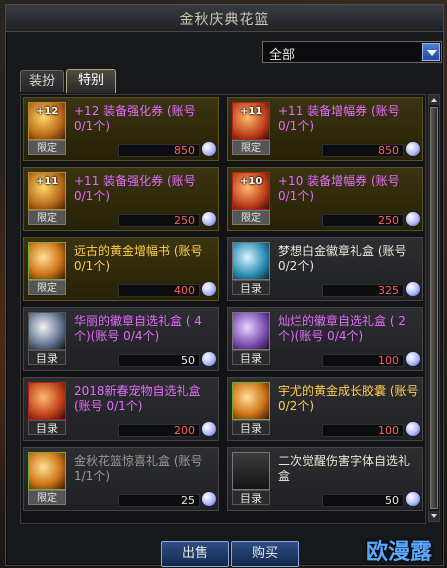 The image size is (447, 568). I want to click on item-price: 325, so click(388, 290).